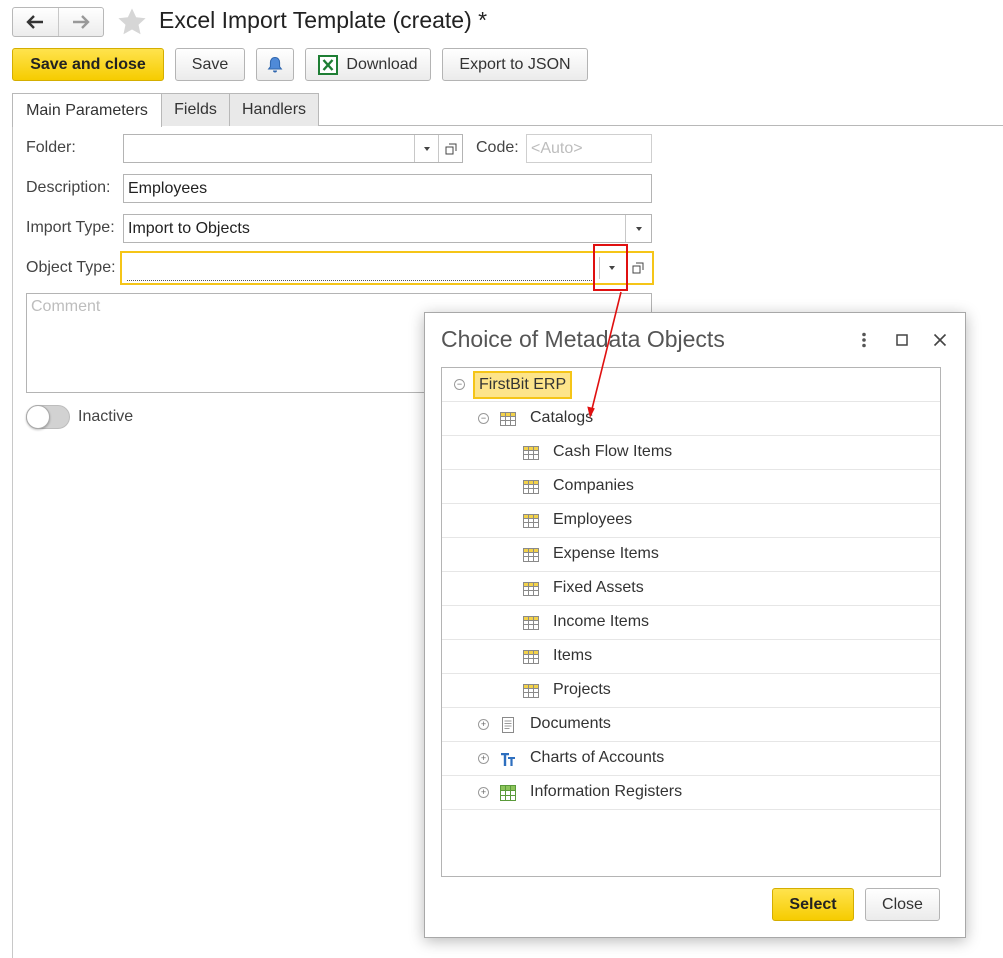 This screenshot has height=958, width=1003. What do you see at coordinates (210, 64) in the screenshot?
I see `save-button: Save` at bounding box center [210, 64].